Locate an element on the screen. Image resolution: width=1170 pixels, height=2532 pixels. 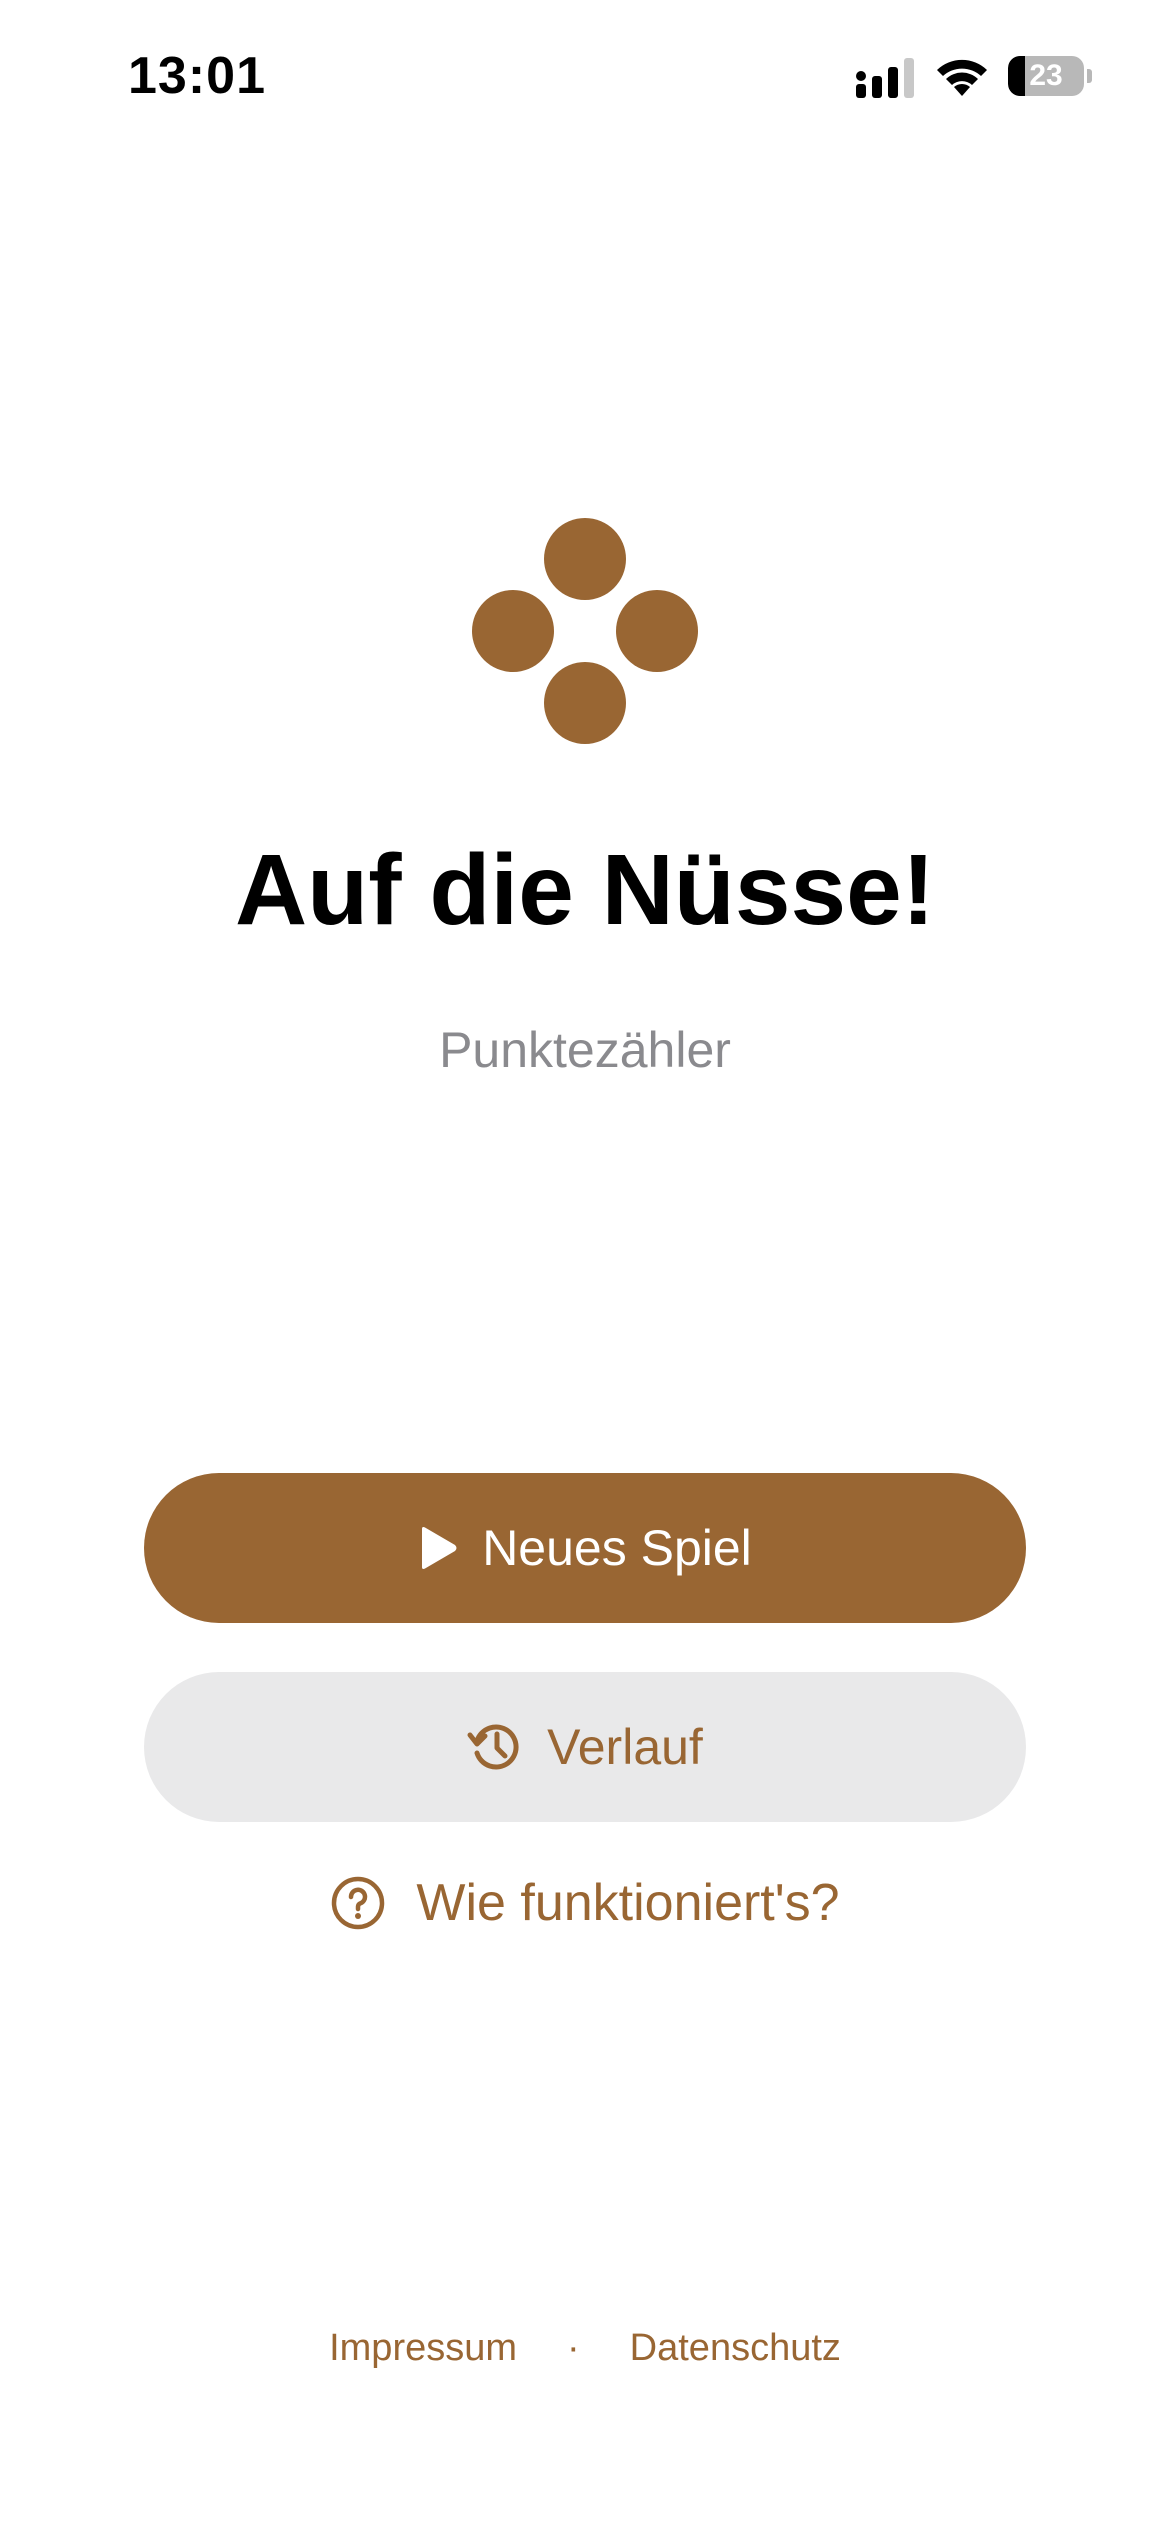
battery-cap is located at coordinates (1089, 76).